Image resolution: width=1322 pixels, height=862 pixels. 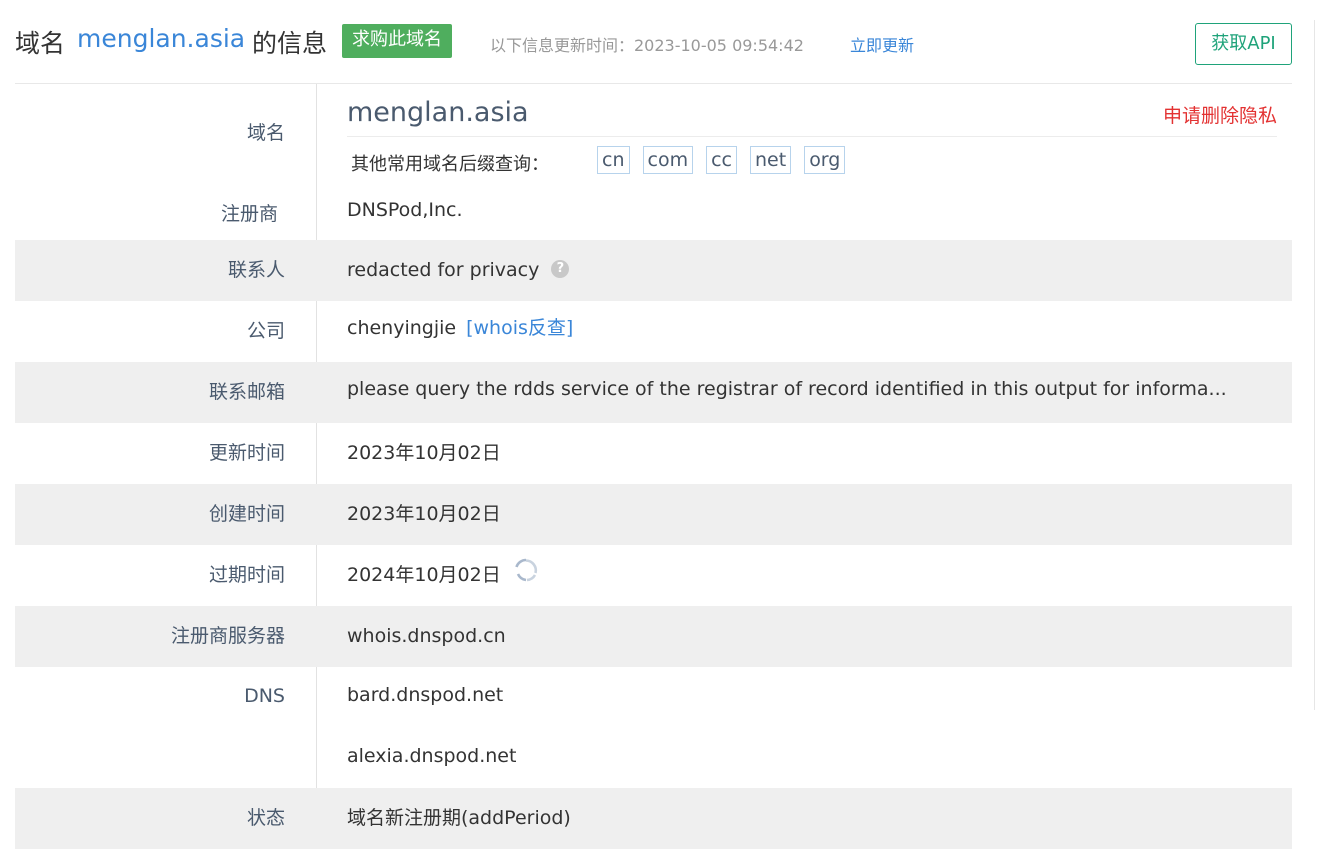 I want to click on contact-value: redacted for privacy, so click(x=443, y=270).